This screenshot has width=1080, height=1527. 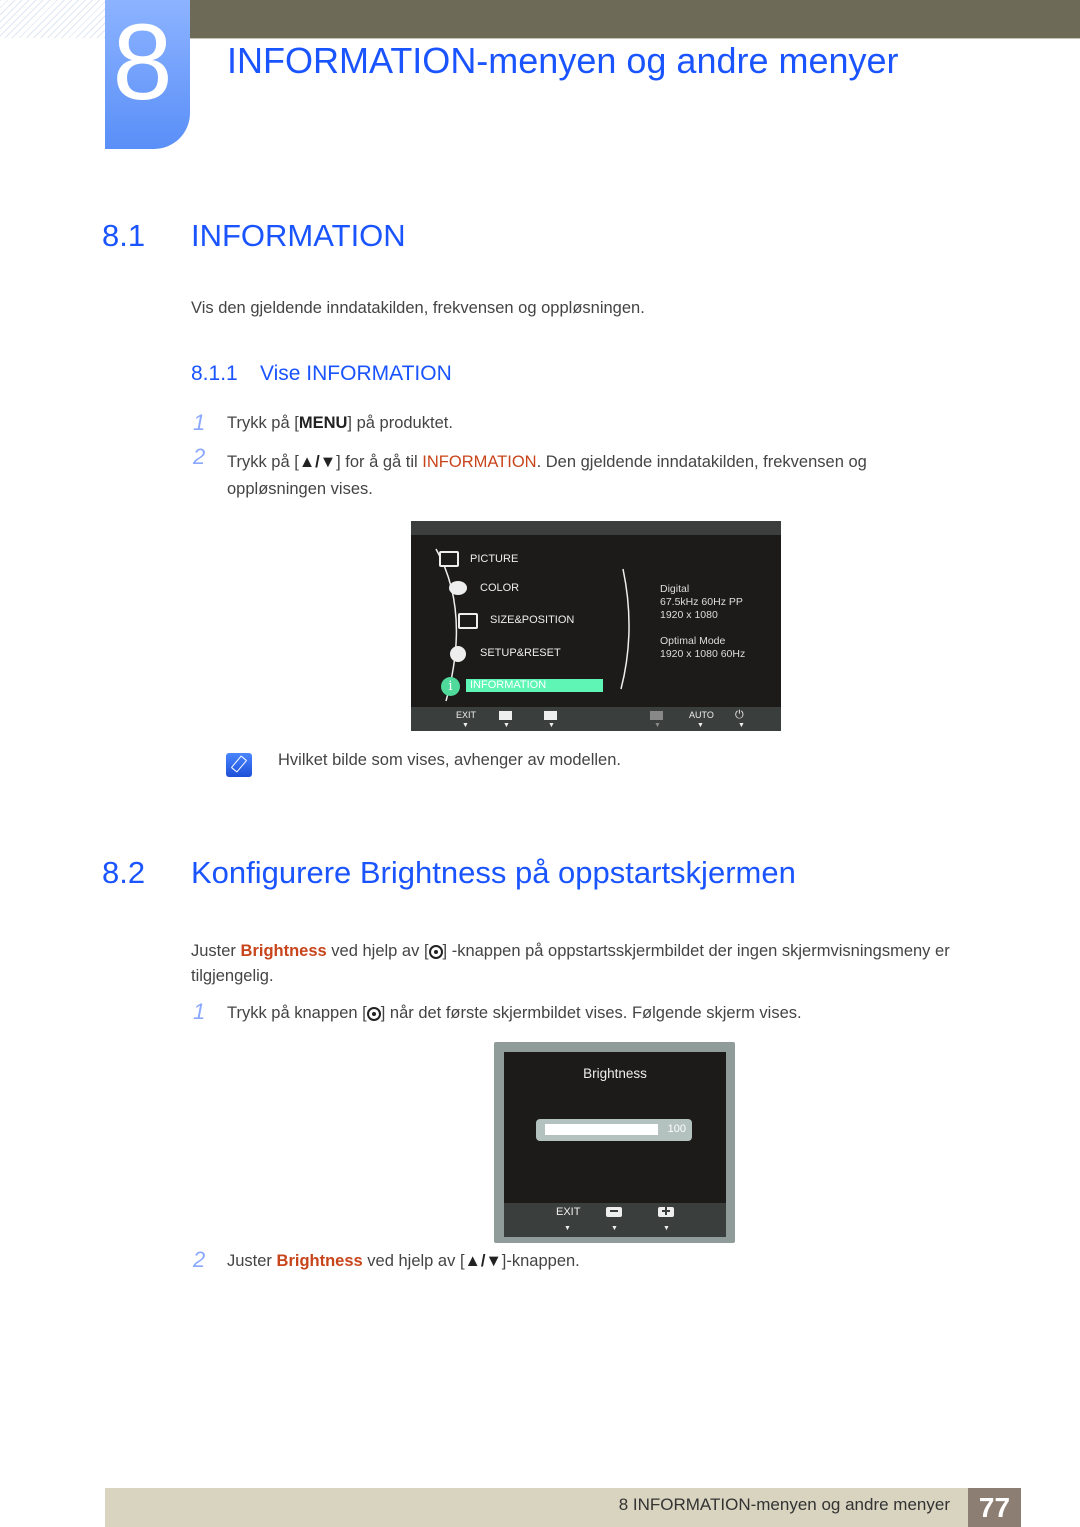 What do you see at coordinates (656, 715) in the screenshot?
I see `osd-source-button-icon` at bounding box center [656, 715].